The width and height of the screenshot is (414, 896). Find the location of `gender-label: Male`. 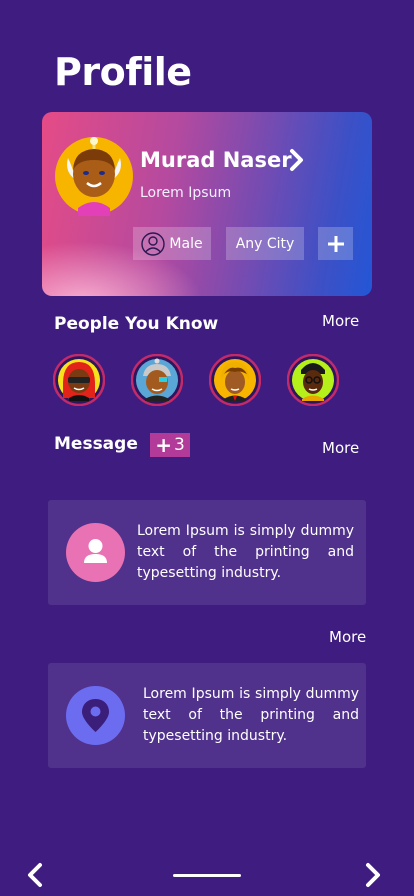

gender-label: Male is located at coordinates (186, 243).